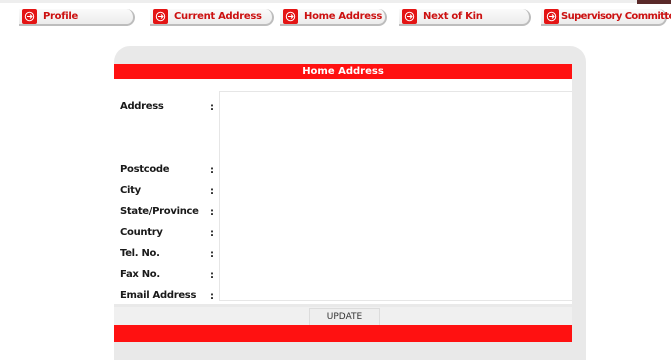 This screenshot has height=360, width=671. Describe the element at coordinates (61, 16) in the screenshot. I see `tab-label: Profile` at that location.